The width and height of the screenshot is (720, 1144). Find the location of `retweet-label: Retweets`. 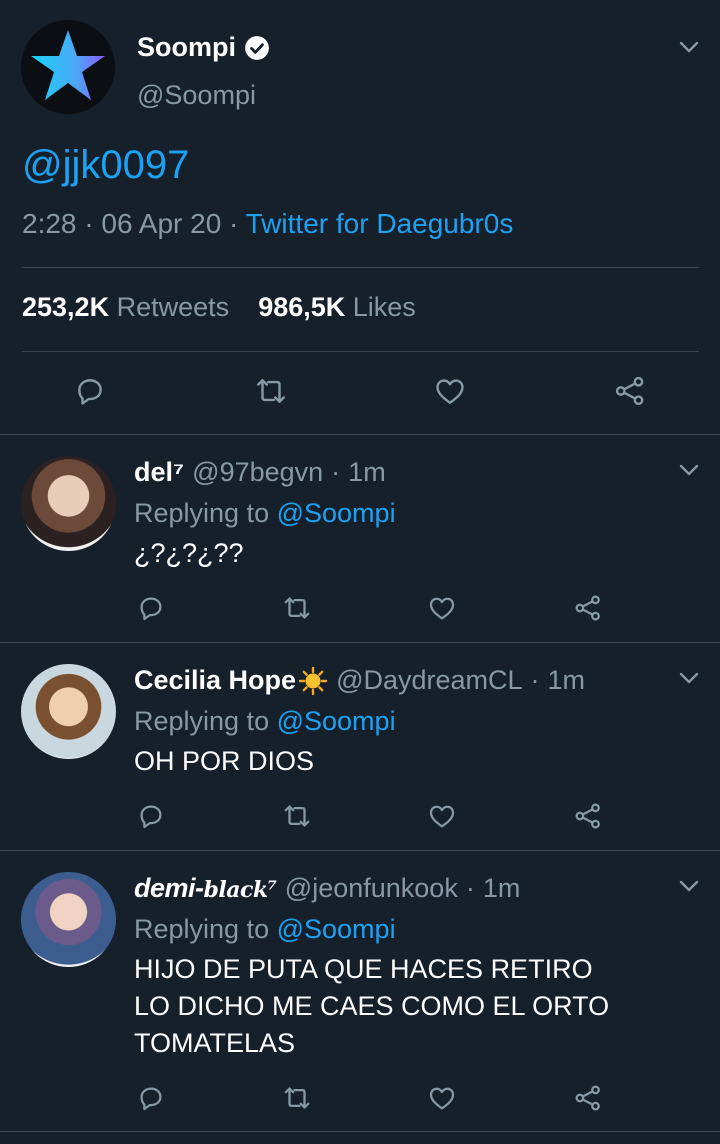

retweet-label: Retweets is located at coordinates (173, 307).